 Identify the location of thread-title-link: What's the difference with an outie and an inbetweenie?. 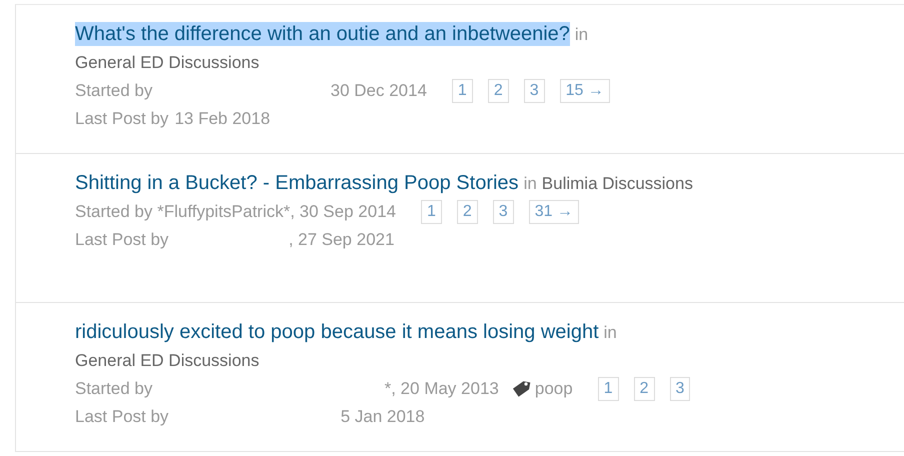
(322, 34).